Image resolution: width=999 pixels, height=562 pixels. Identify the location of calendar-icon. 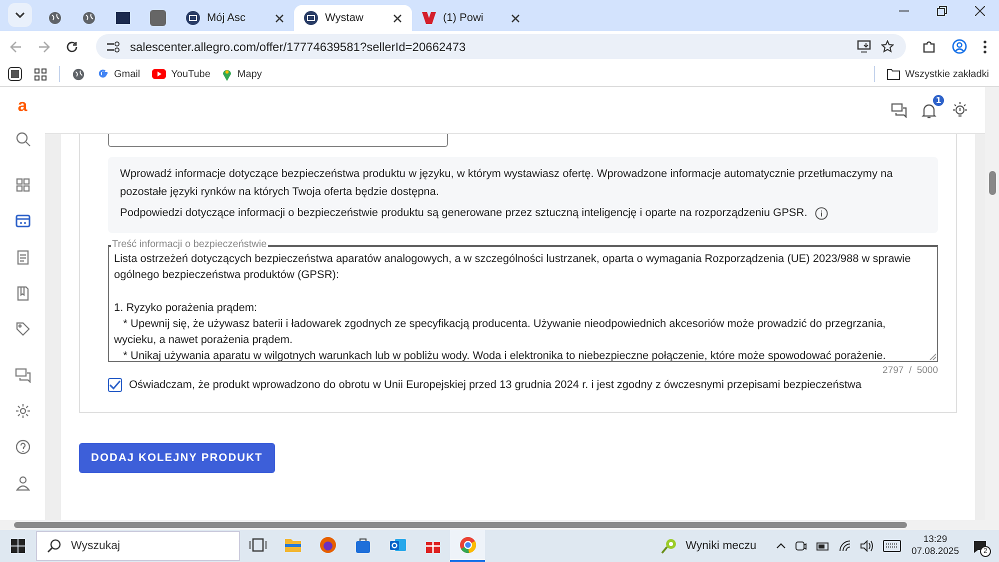
(22, 221).